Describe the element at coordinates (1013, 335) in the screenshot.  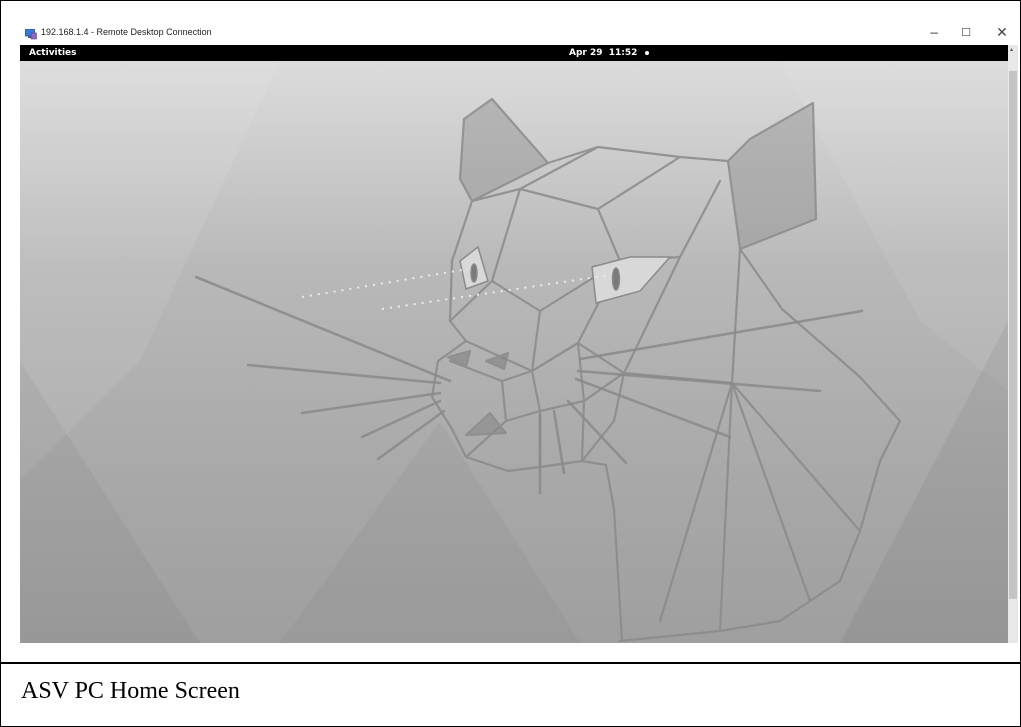
I see `scrollbar-thumb` at that location.